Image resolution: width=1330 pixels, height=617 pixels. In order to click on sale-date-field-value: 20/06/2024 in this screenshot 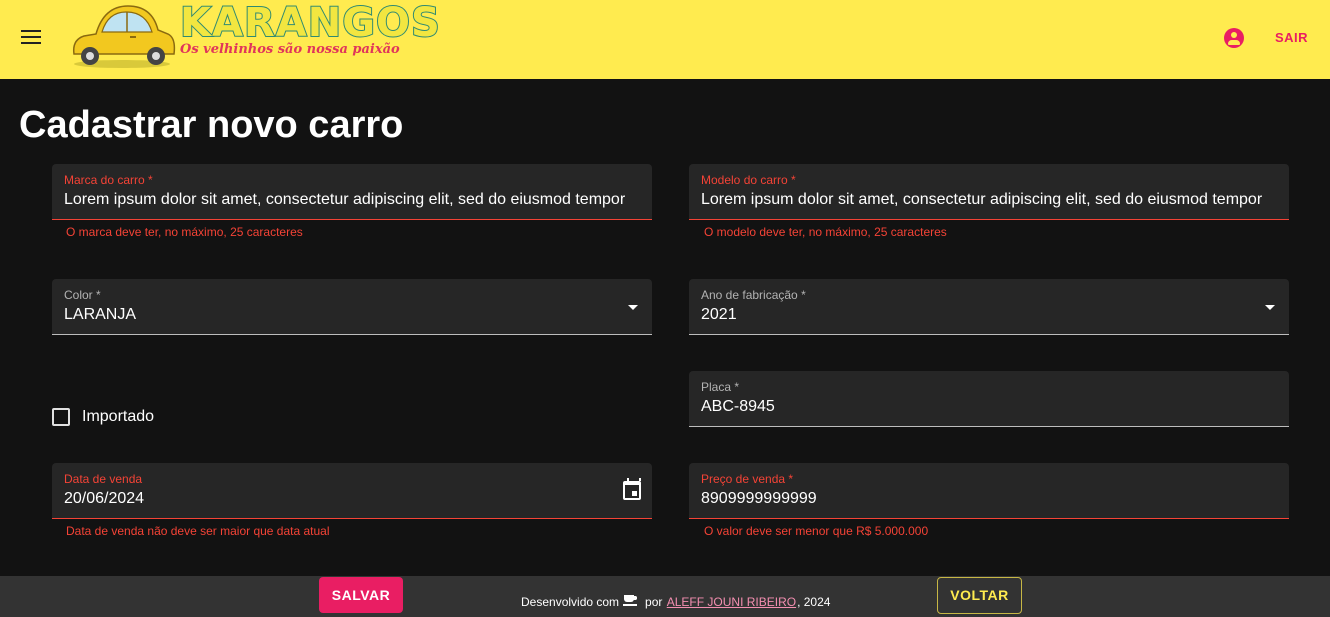, I will do `click(104, 498)`.